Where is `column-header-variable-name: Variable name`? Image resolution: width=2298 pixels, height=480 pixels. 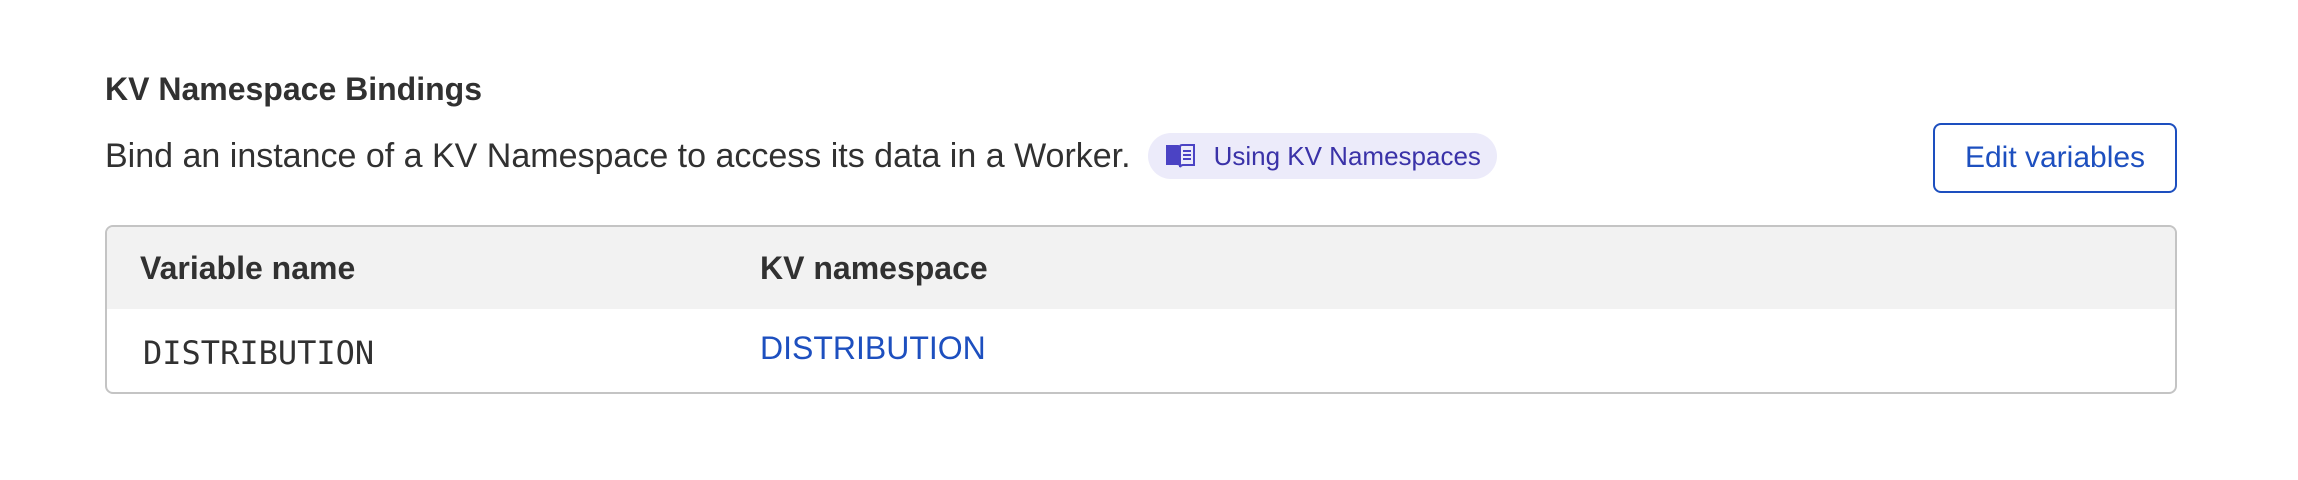
column-header-variable-name: Variable name is located at coordinates (248, 268).